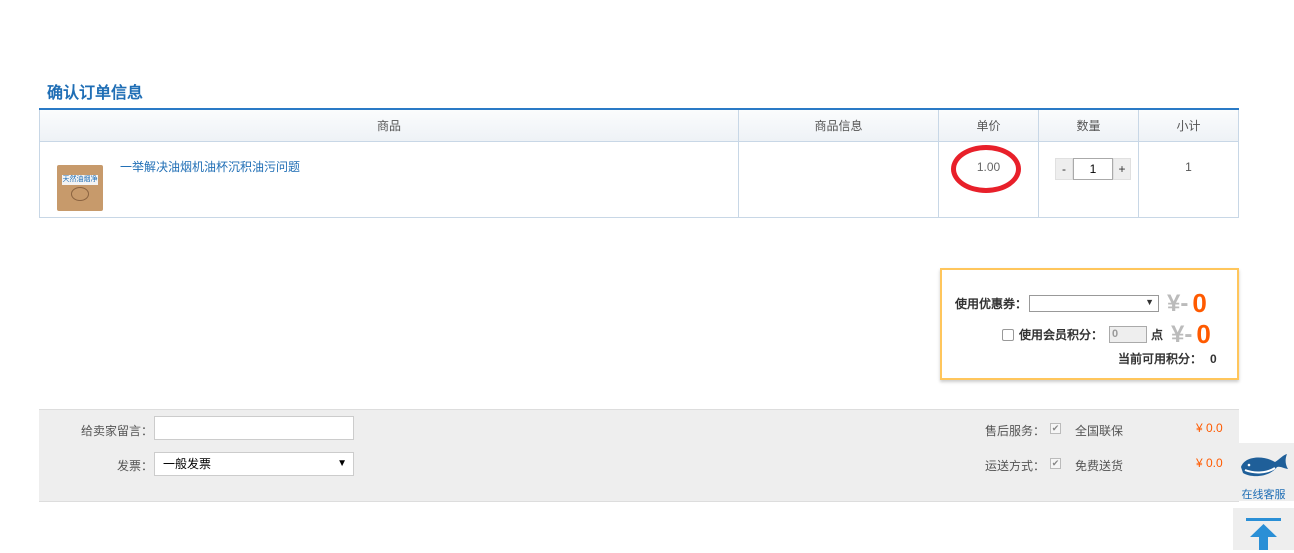 The height and width of the screenshot is (553, 1294). What do you see at coordinates (839, 179) in the screenshot?
I see `product-info-cell` at bounding box center [839, 179].